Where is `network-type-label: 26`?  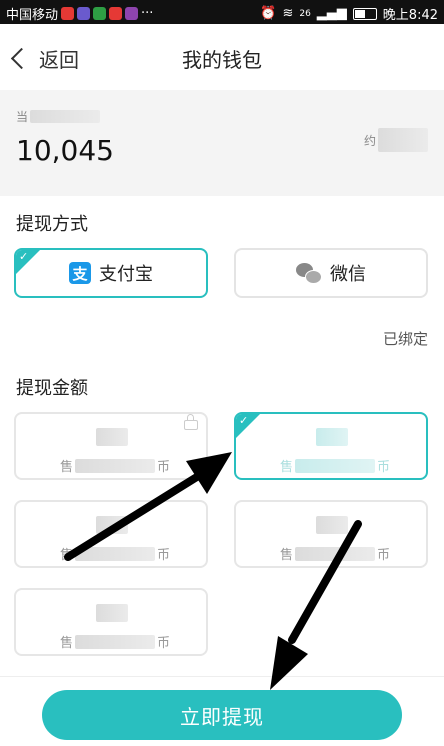
network-type-label: 26 is located at coordinates (305, 13).